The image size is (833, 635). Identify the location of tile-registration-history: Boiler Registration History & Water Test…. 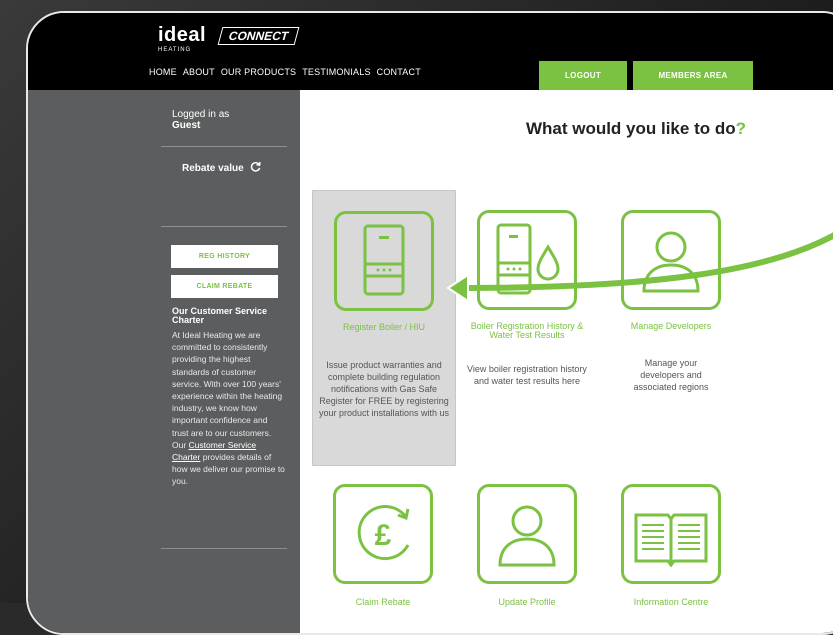
(527, 327).